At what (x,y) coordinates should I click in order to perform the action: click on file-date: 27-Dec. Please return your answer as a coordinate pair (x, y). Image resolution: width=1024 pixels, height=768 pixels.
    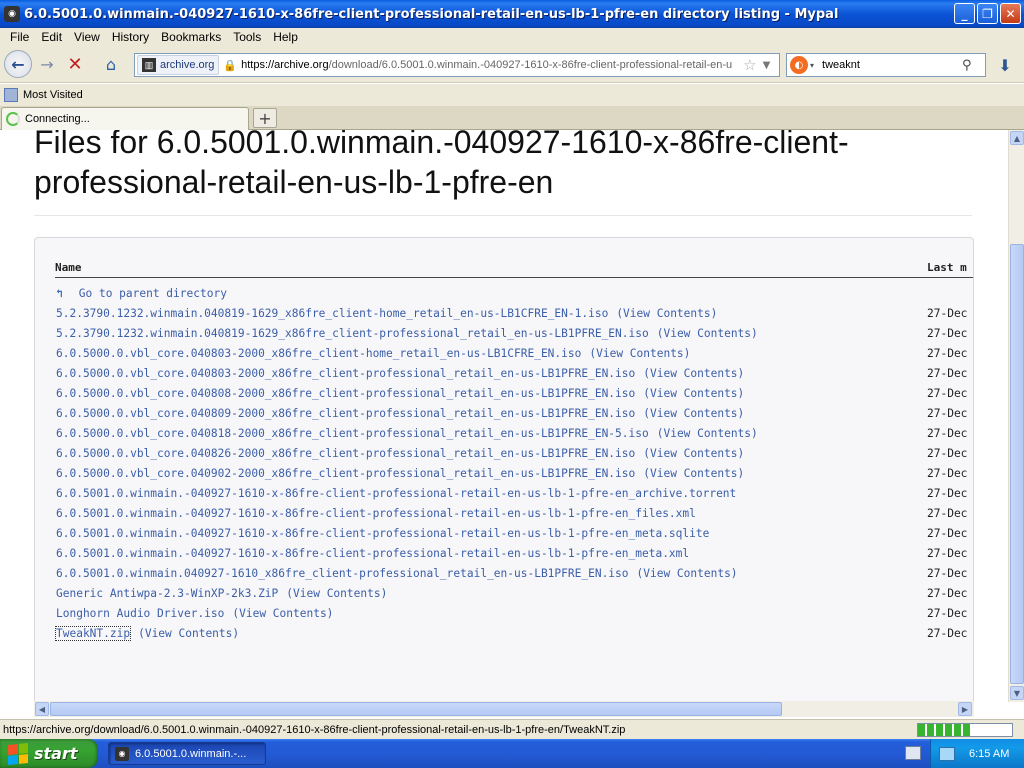
    Looking at the image, I should click on (947, 393).